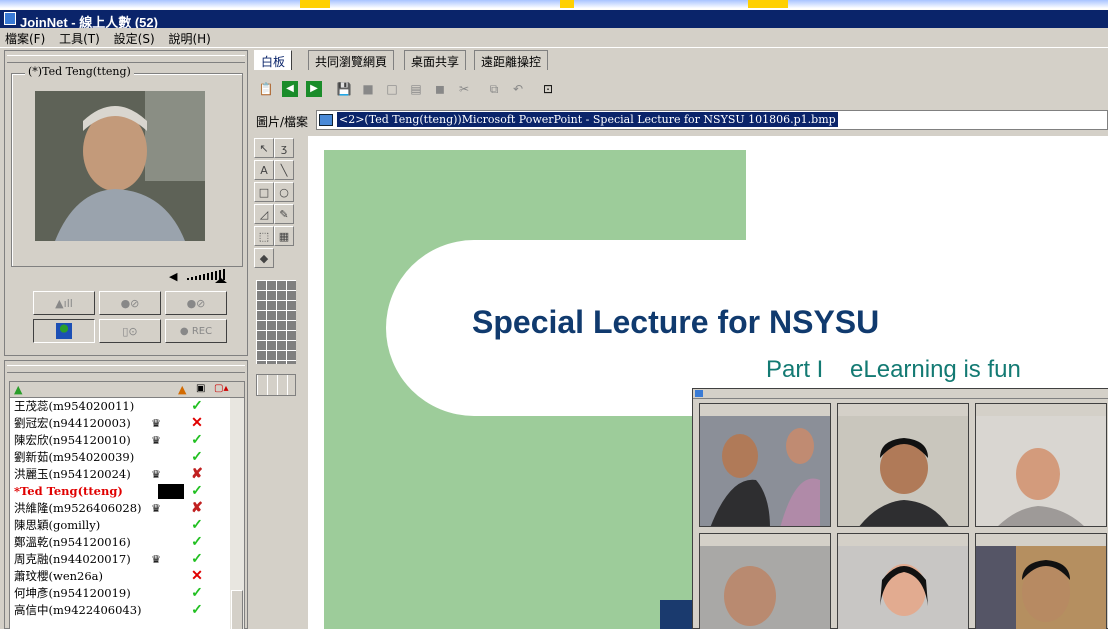 The image size is (1108, 629). What do you see at coordinates (79, 71) in the screenshot?
I see `video-caption: (*)Ted Teng(tteng)` at bounding box center [79, 71].